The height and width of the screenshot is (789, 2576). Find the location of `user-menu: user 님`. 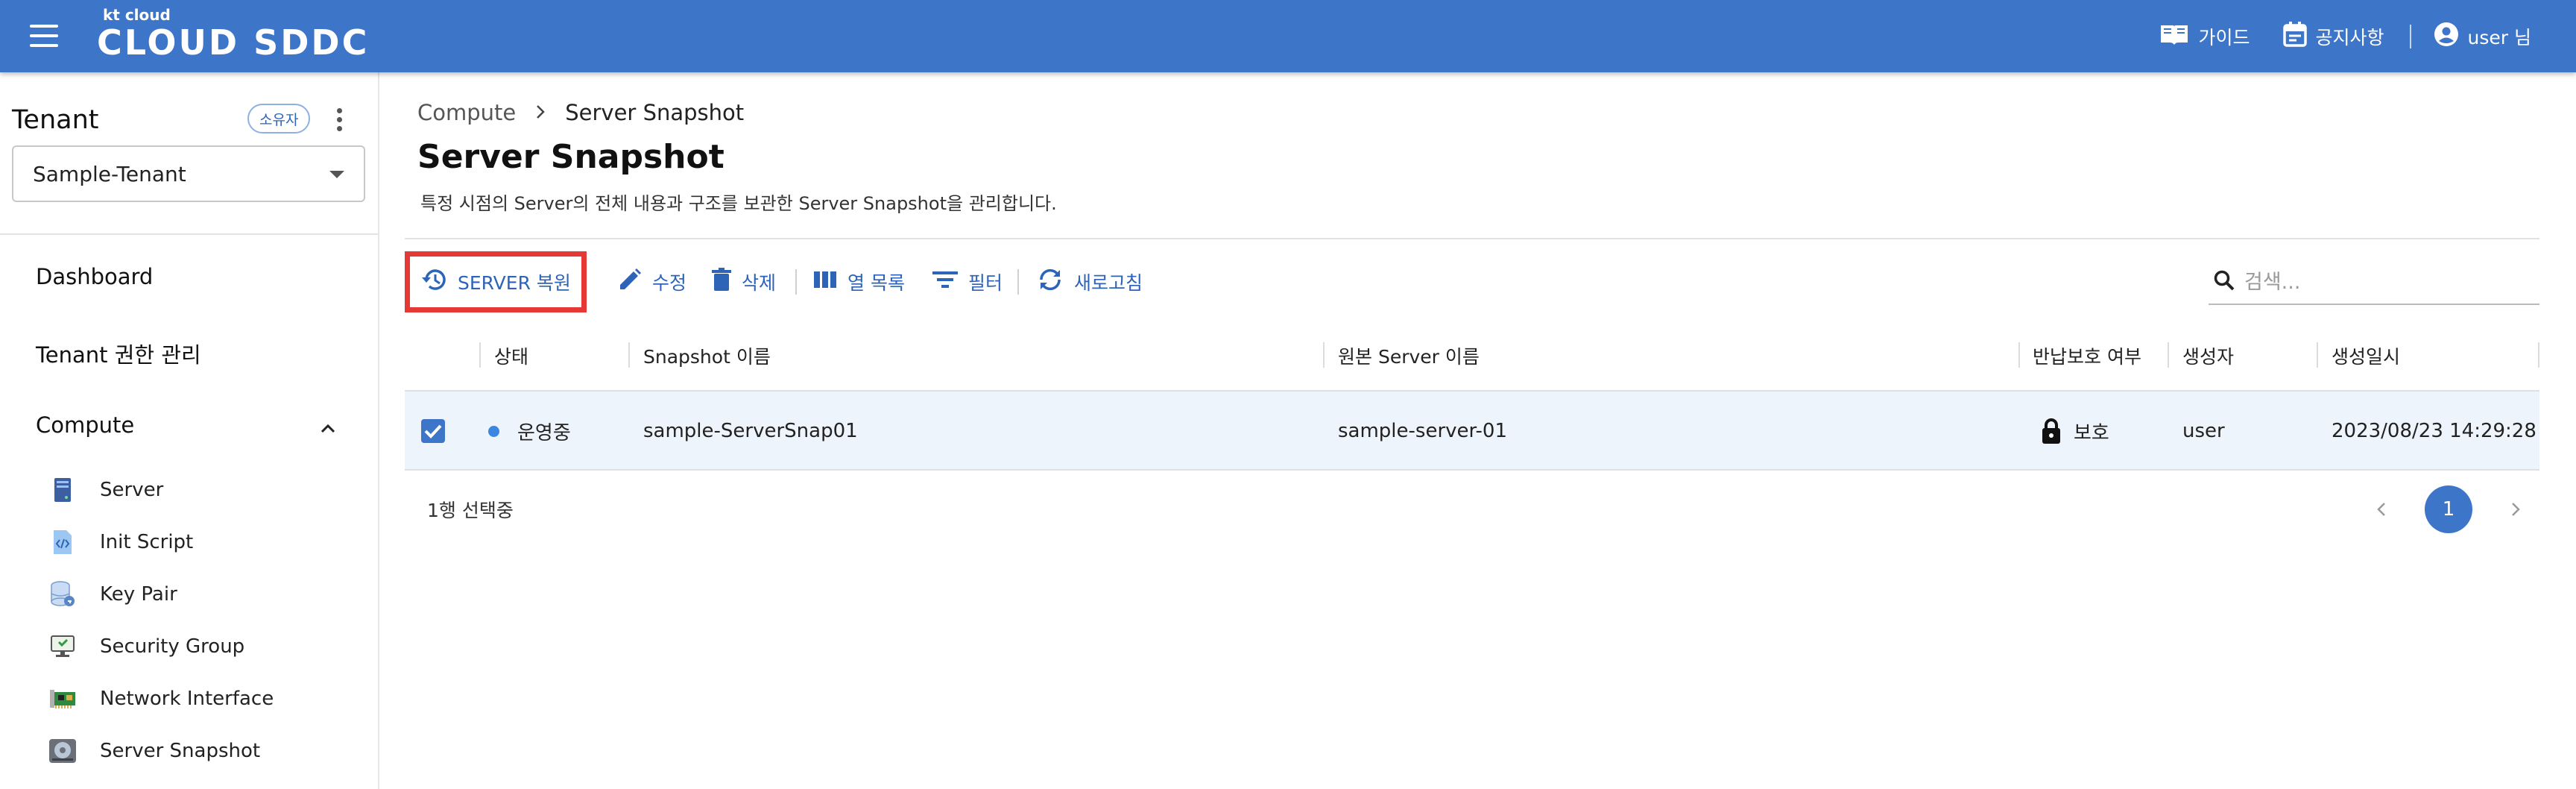

user-menu: user 님 is located at coordinates (2483, 36).